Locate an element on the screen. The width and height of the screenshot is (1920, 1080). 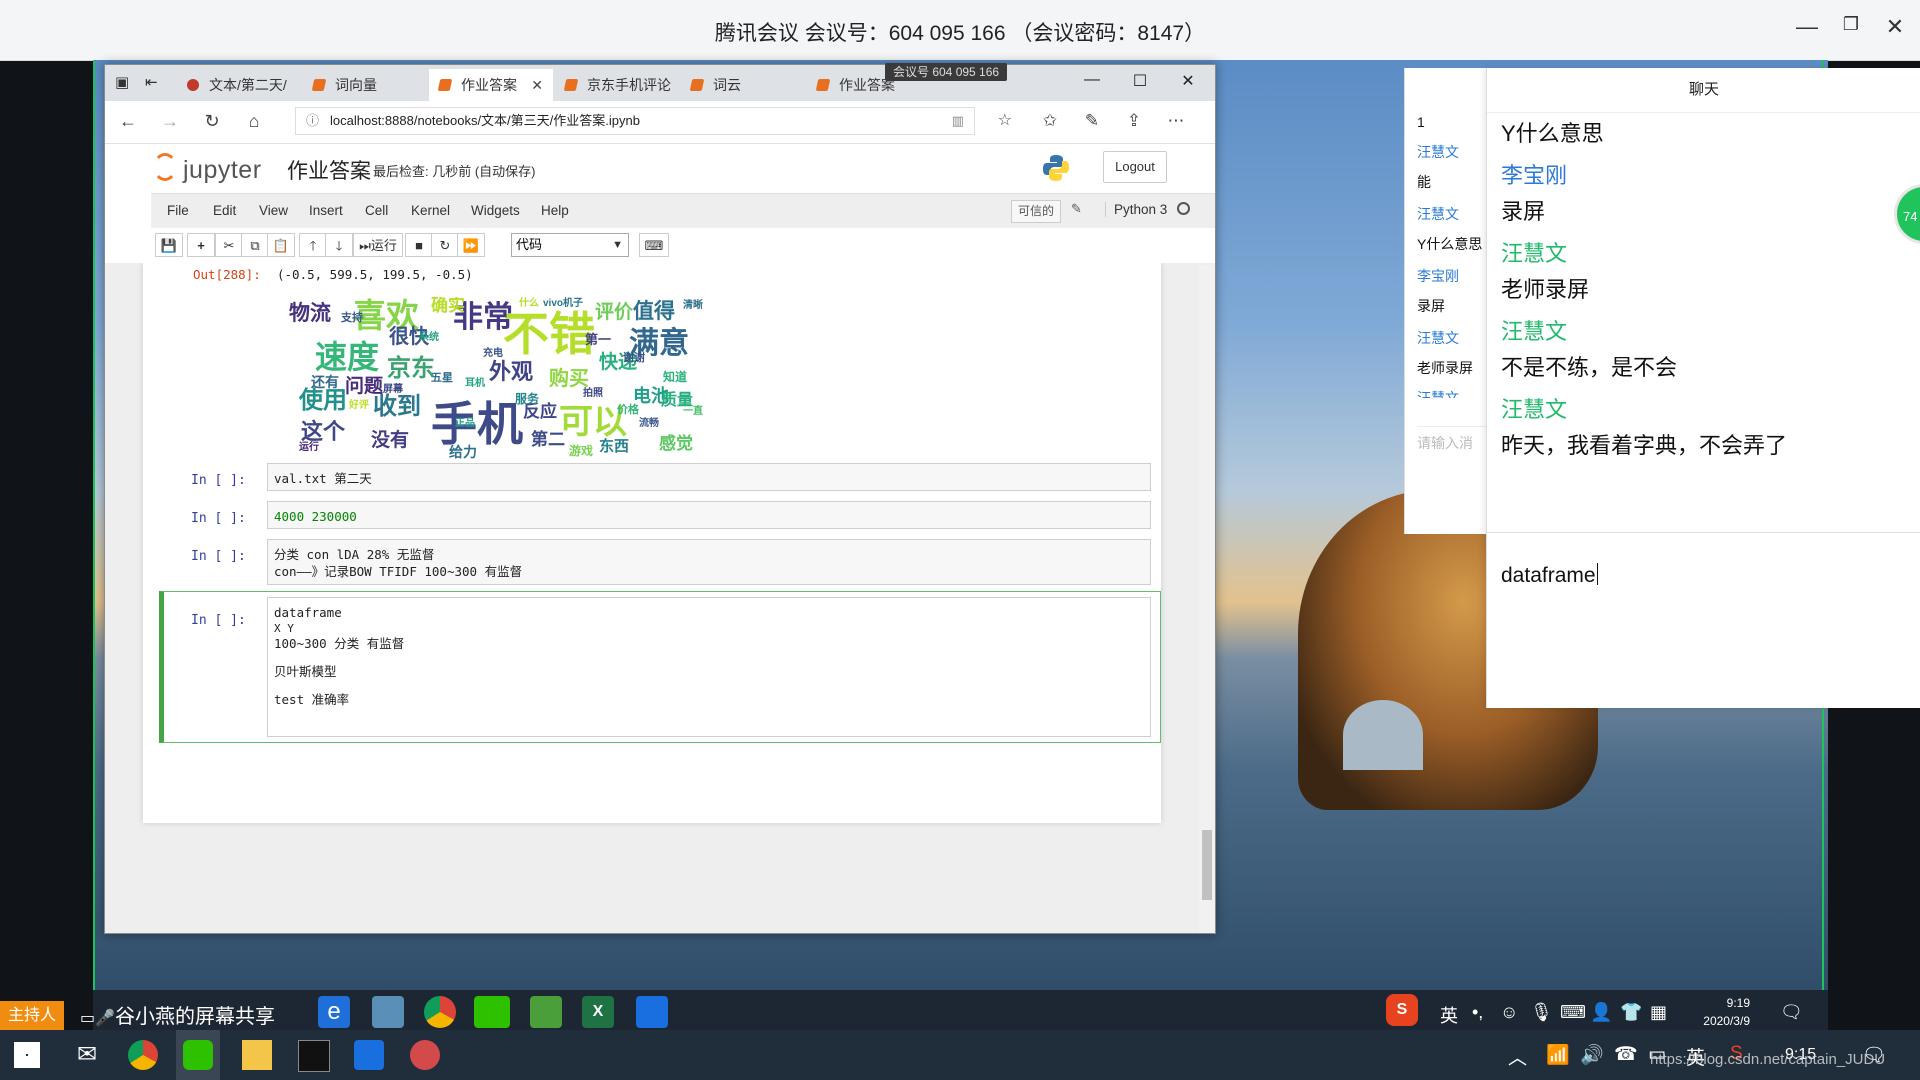
meeting-restore-button: ❐ is located at coordinates (1851, 24).